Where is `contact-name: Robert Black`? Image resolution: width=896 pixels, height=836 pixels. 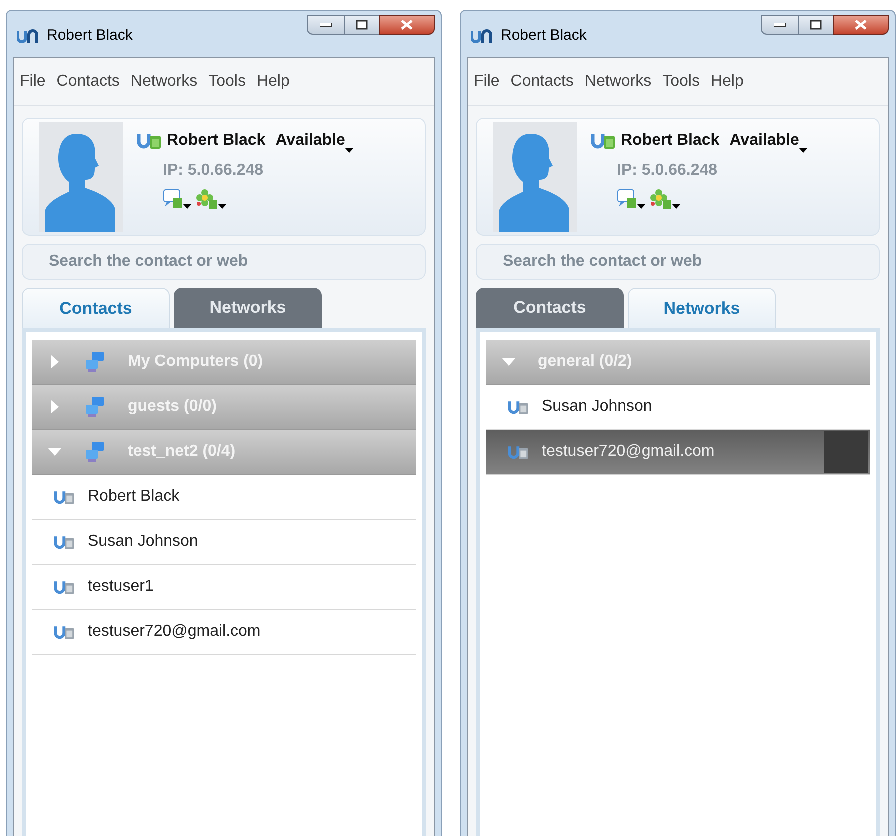
contact-name: Robert Black is located at coordinates (134, 497).